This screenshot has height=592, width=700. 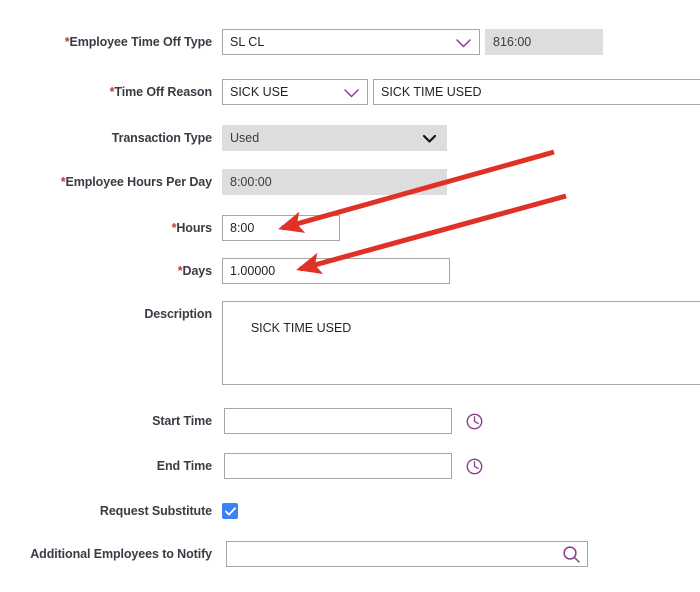 What do you see at coordinates (106, 92) in the screenshot?
I see `label-time-off-reason: *Time Off Reason` at bounding box center [106, 92].